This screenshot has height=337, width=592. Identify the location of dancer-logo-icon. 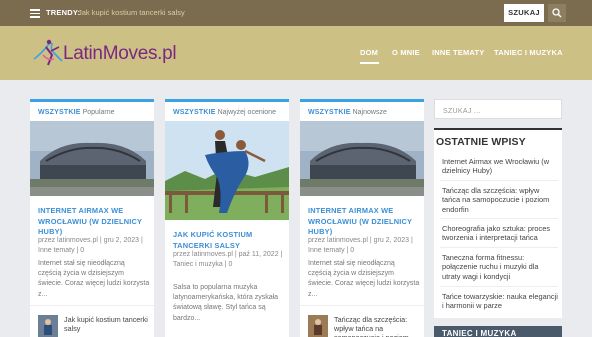
(48, 52).